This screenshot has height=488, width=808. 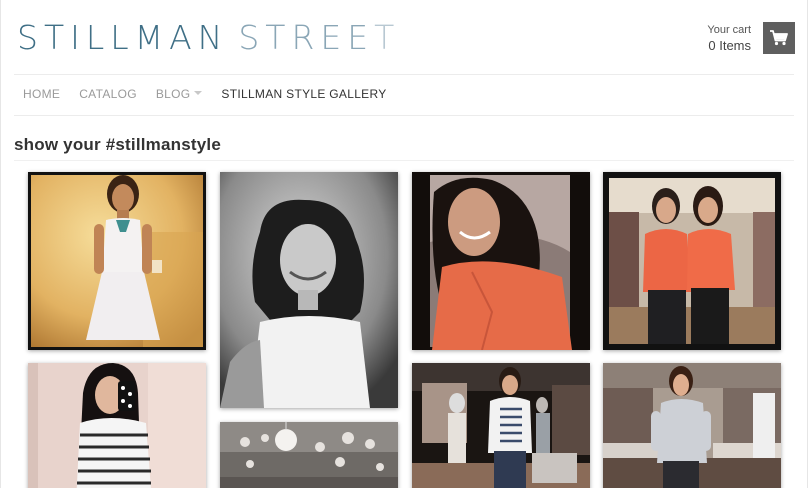 I want to click on photo-white-dress, so click(x=117, y=261).